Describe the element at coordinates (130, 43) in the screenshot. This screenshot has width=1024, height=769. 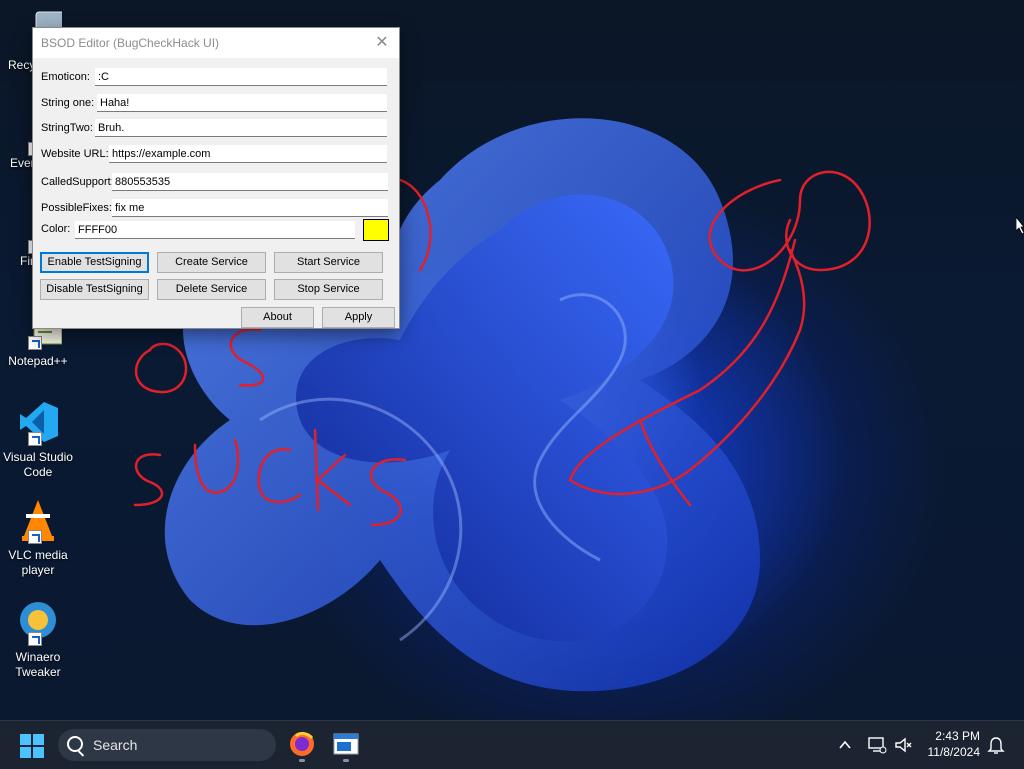
I see `window-title: BSOD Editor (BugCheckHack UI)` at that location.